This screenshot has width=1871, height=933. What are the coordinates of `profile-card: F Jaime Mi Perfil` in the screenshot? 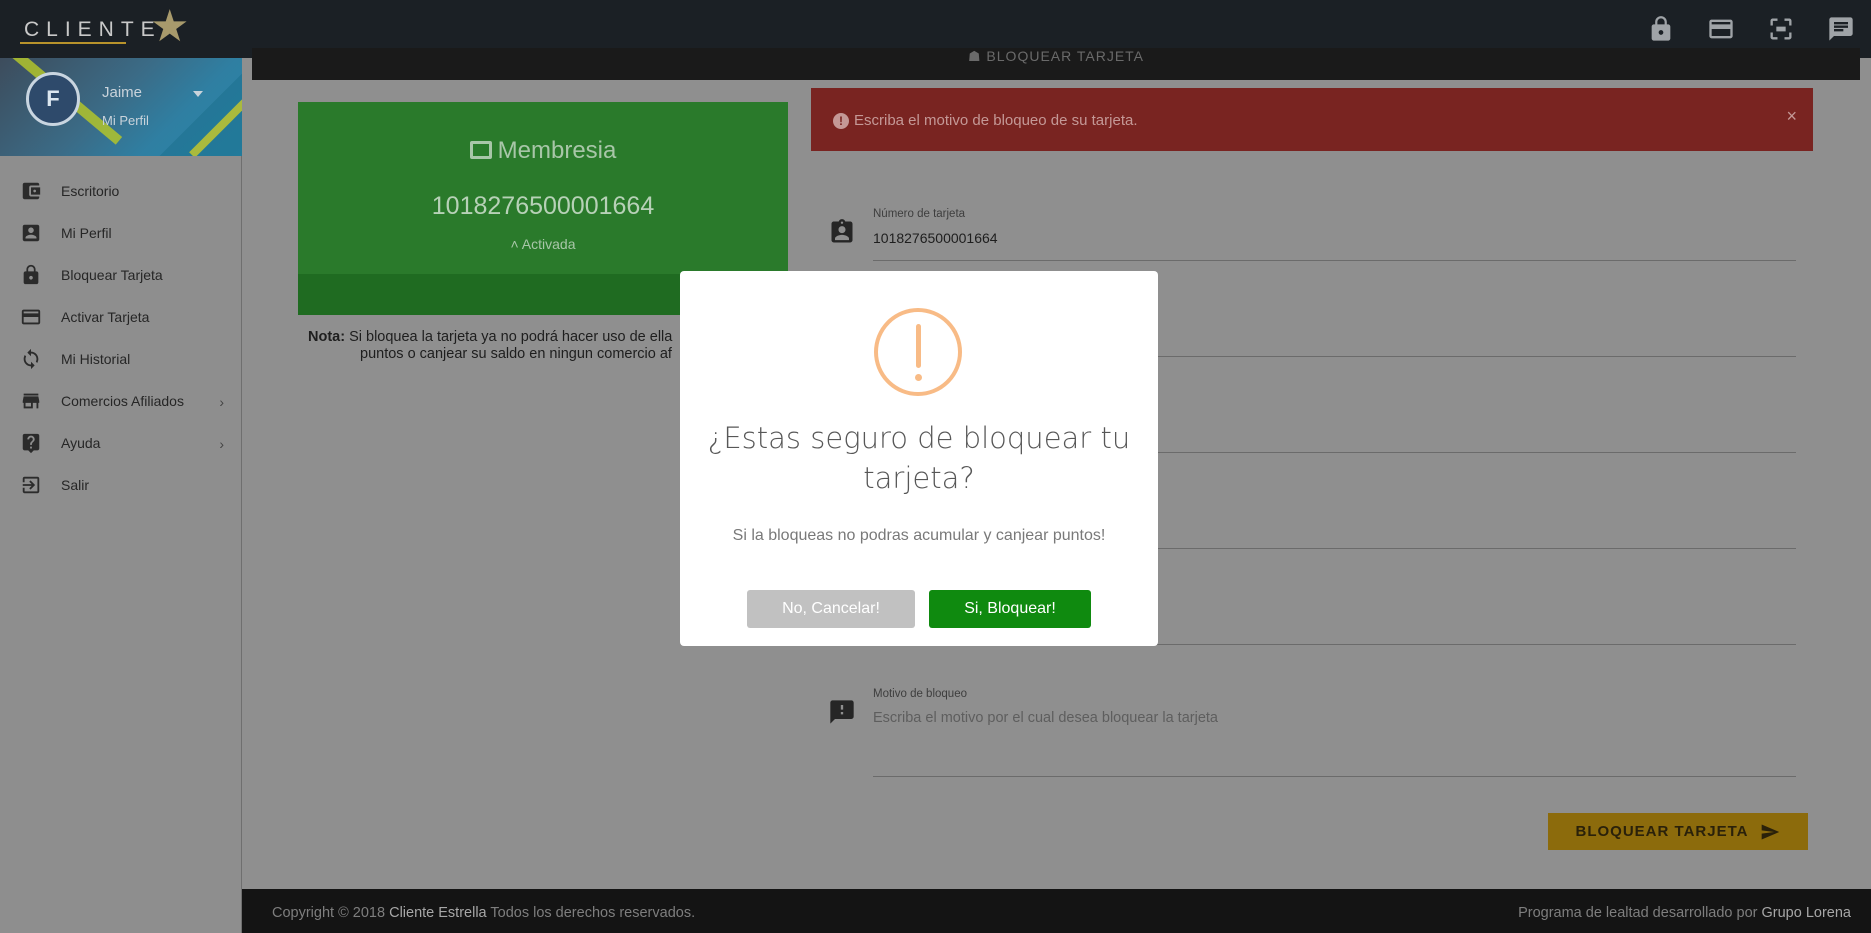 It's located at (121, 107).